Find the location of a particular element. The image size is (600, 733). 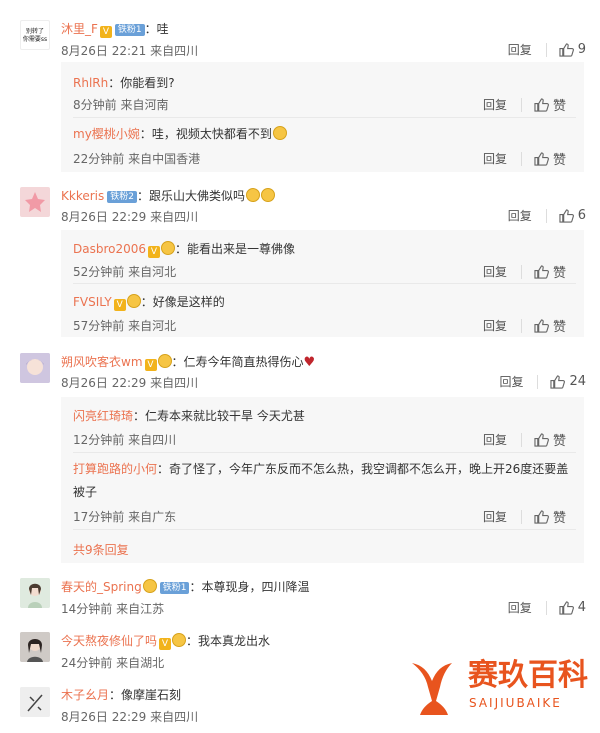

watermark: 赛玖百科 SAIJIUBAIKE is located at coordinates (500, 686).